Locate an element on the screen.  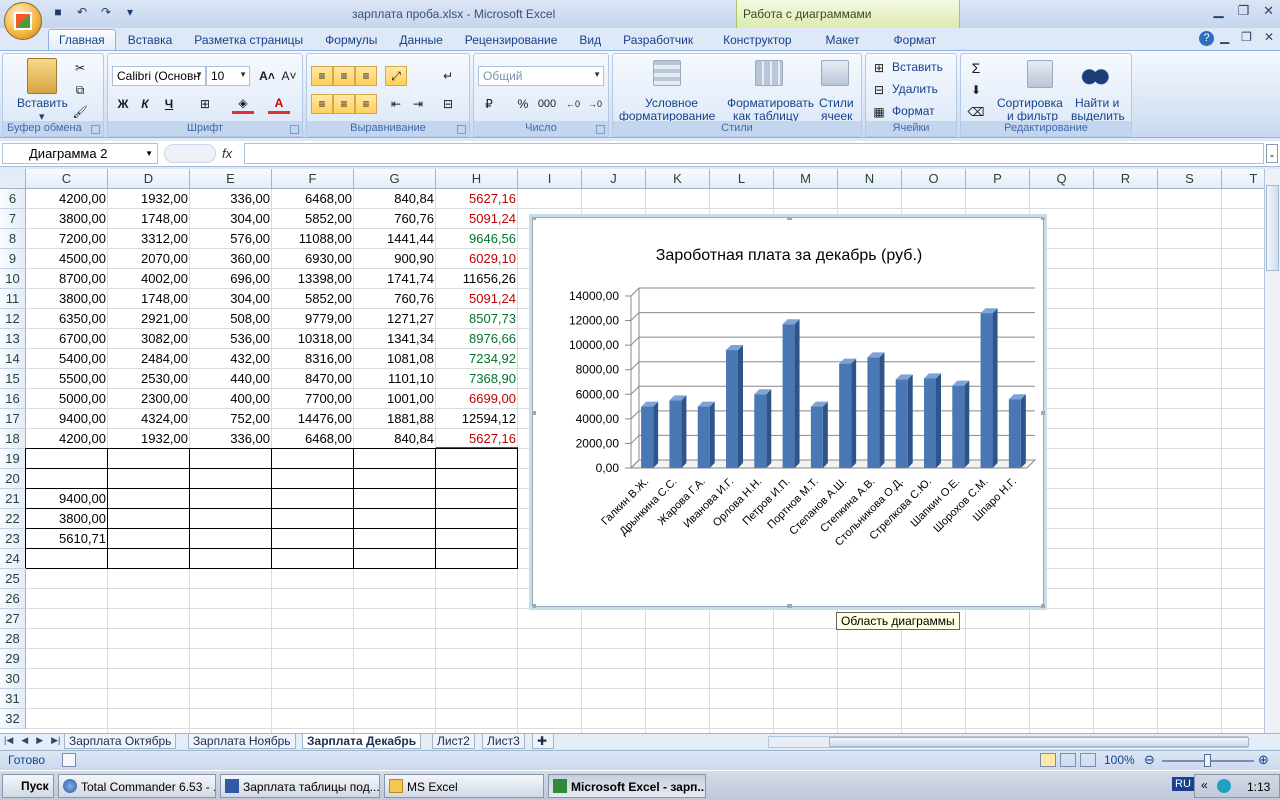
table-cell: 1081,08 is located at coordinates (395, 359).